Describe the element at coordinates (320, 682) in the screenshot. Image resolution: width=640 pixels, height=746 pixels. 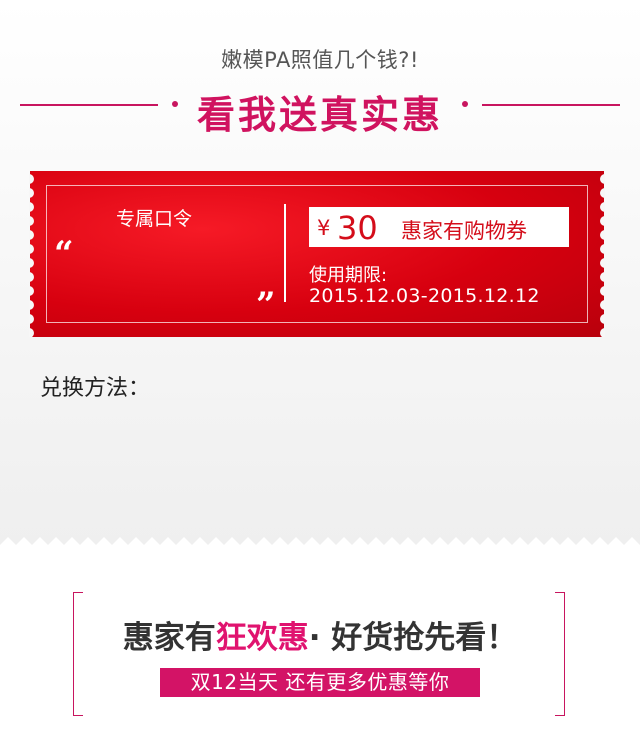
I see `promo-banner: 双12当天 还有更多优惠等你` at that location.